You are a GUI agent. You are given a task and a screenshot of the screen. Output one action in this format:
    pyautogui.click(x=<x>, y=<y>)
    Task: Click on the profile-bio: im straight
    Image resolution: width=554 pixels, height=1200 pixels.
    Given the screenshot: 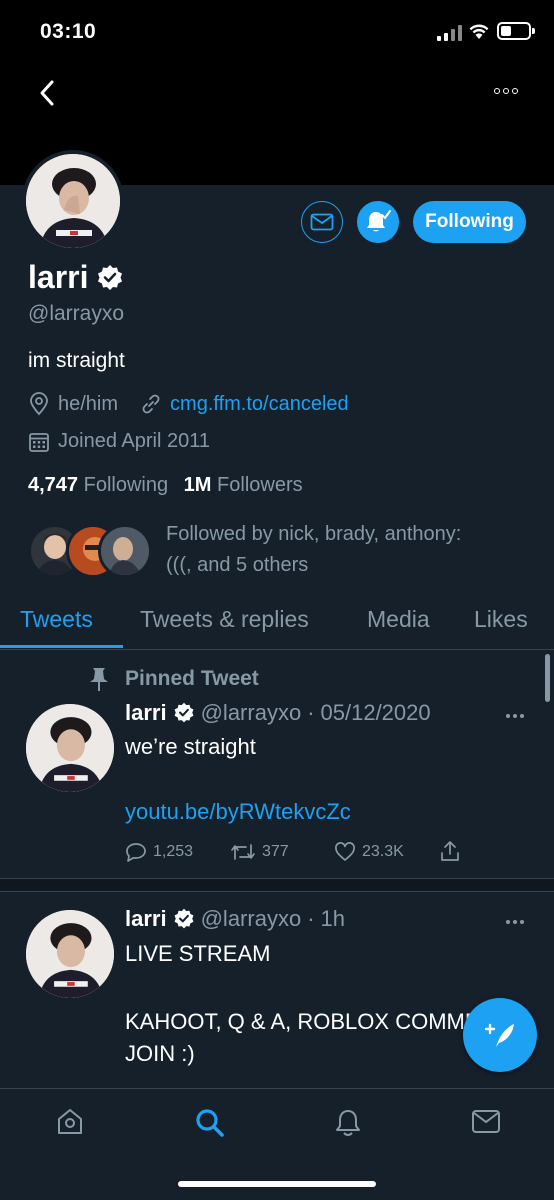 What is the action you would take?
    pyautogui.click(x=76, y=360)
    